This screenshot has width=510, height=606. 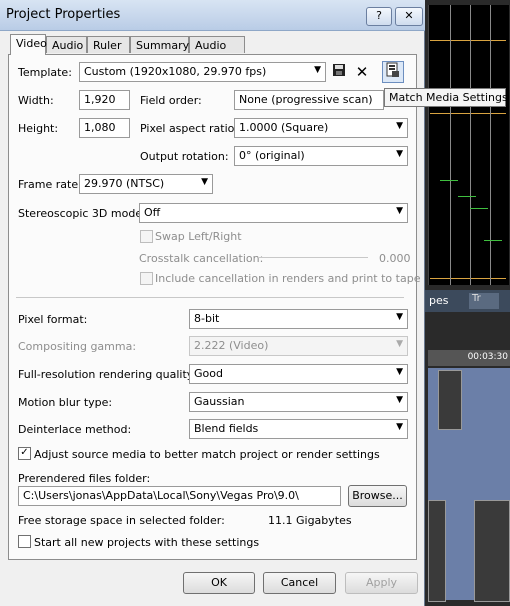 What do you see at coordinates (77, 346) in the screenshot?
I see `compositing-gamma-label: Compositing gamma:` at bounding box center [77, 346].